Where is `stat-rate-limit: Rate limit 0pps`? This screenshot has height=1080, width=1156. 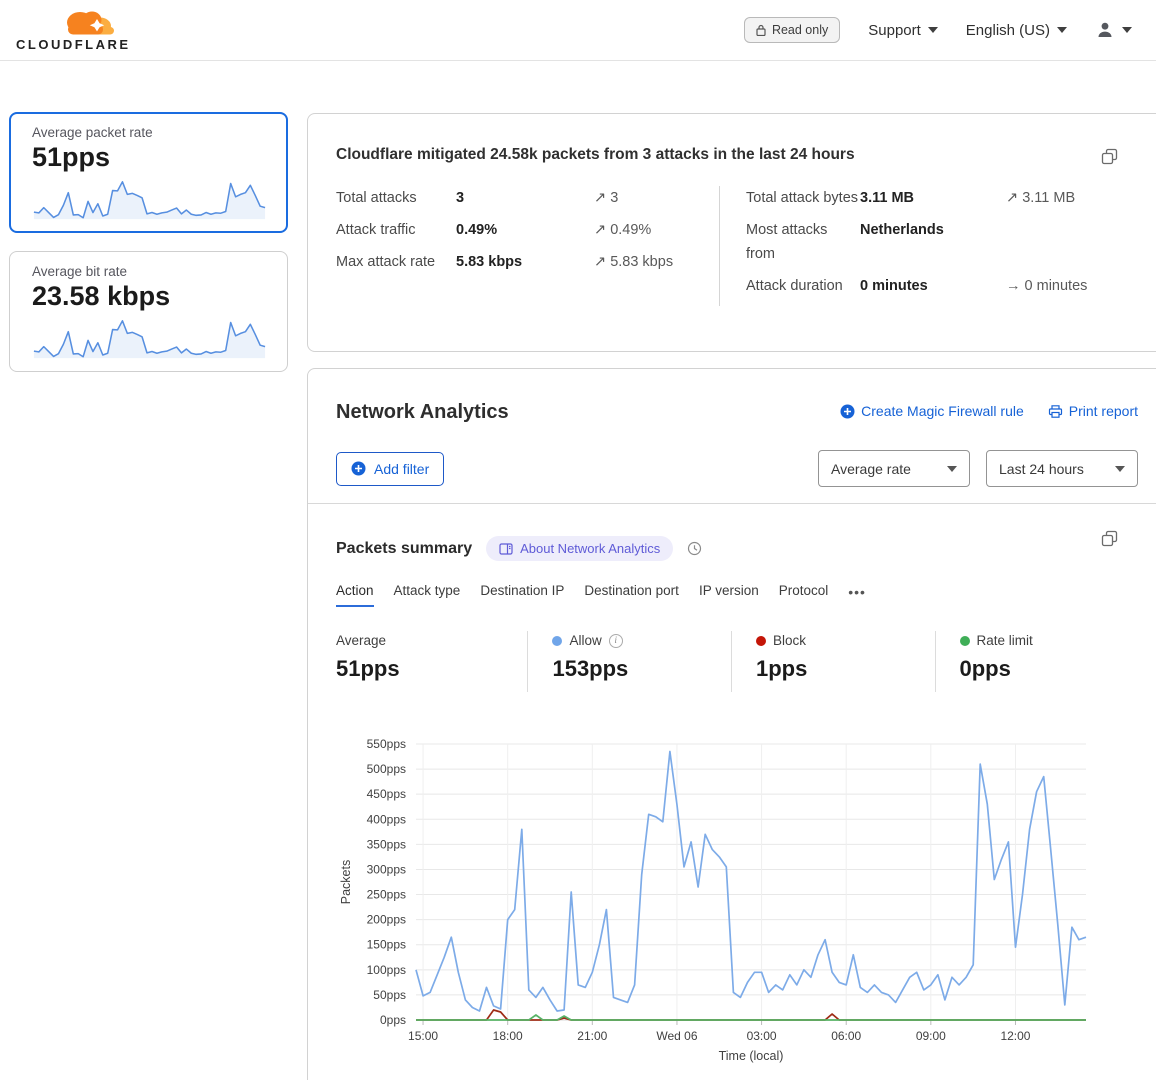
stat-rate-limit: Rate limit 0pps is located at coordinates (1036, 661).